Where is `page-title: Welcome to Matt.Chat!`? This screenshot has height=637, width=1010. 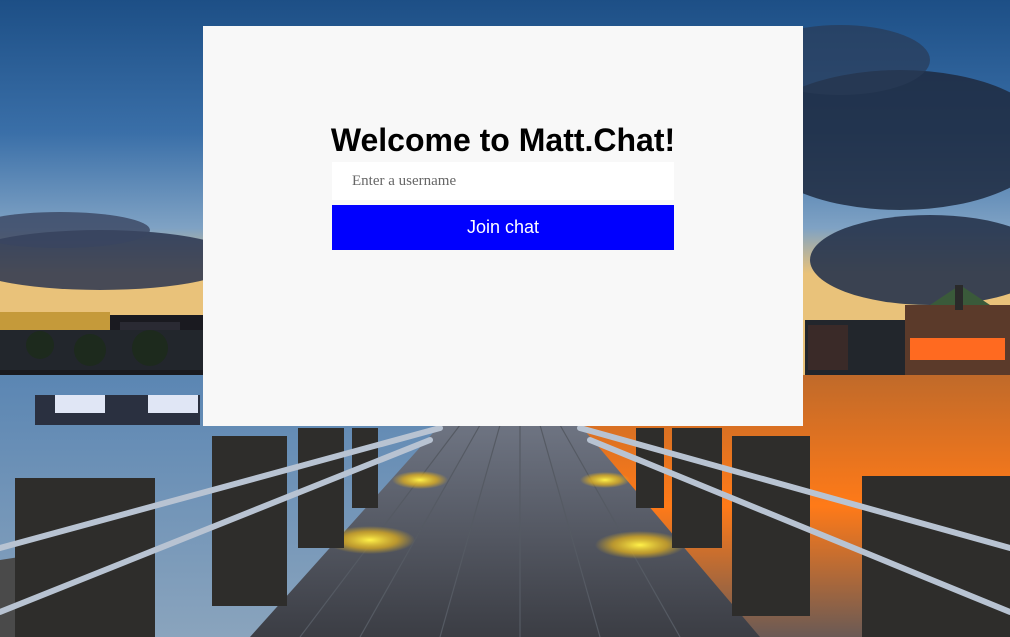 page-title: Welcome to Matt.Chat! is located at coordinates (503, 140).